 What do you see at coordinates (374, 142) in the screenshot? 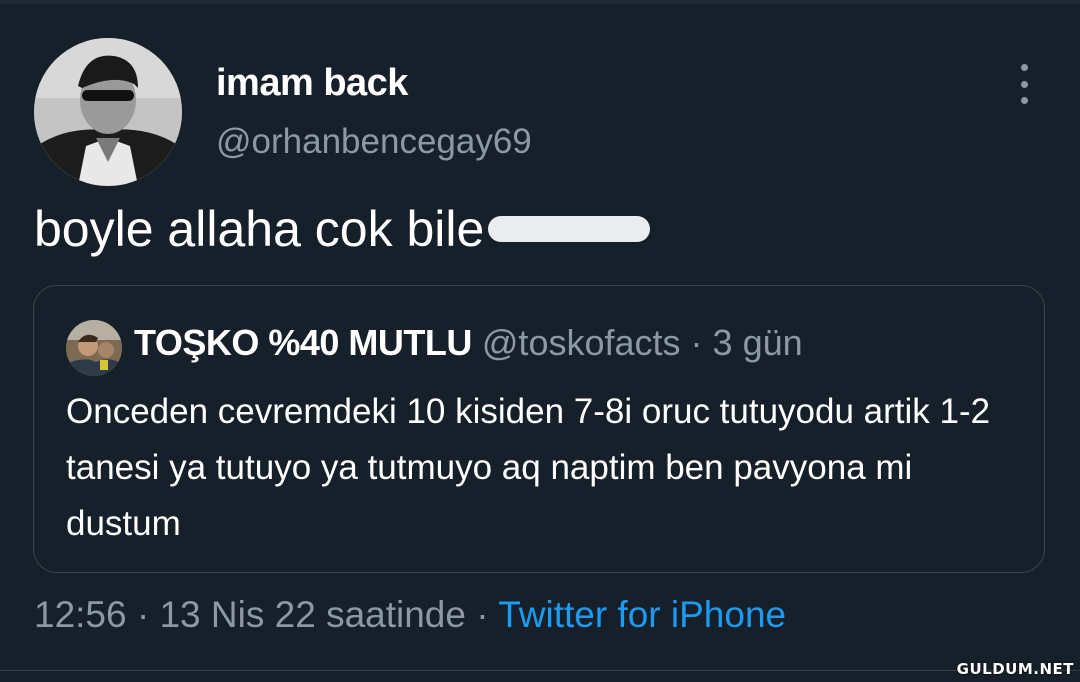
I see `author-handle: @orhanbencegay69` at bounding box center [374, 142].